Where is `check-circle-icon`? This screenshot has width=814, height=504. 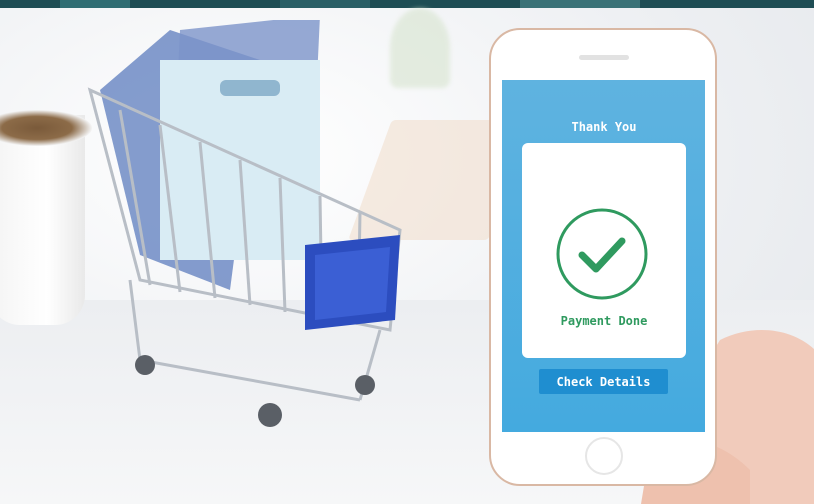 check-circle-icon is located at coordinates (602, 254).